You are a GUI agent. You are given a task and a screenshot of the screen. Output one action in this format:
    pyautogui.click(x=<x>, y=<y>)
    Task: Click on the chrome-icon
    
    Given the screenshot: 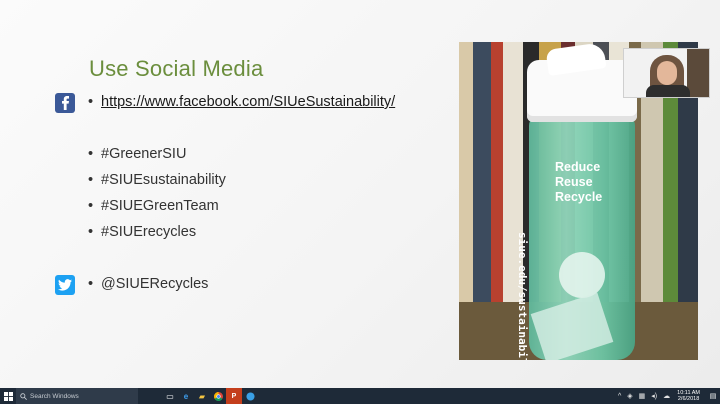 What is the action you would take?
    pyautogui.click(x=218, y=396)
    